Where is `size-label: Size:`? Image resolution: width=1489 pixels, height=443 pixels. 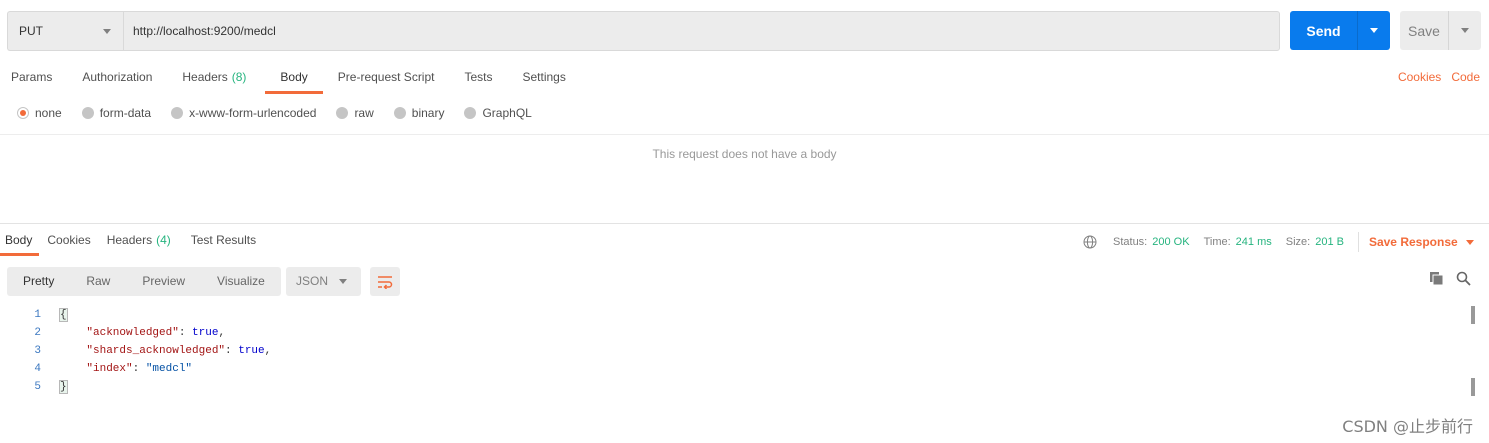
size-label: Size: is located at coordinates (1298, 242).